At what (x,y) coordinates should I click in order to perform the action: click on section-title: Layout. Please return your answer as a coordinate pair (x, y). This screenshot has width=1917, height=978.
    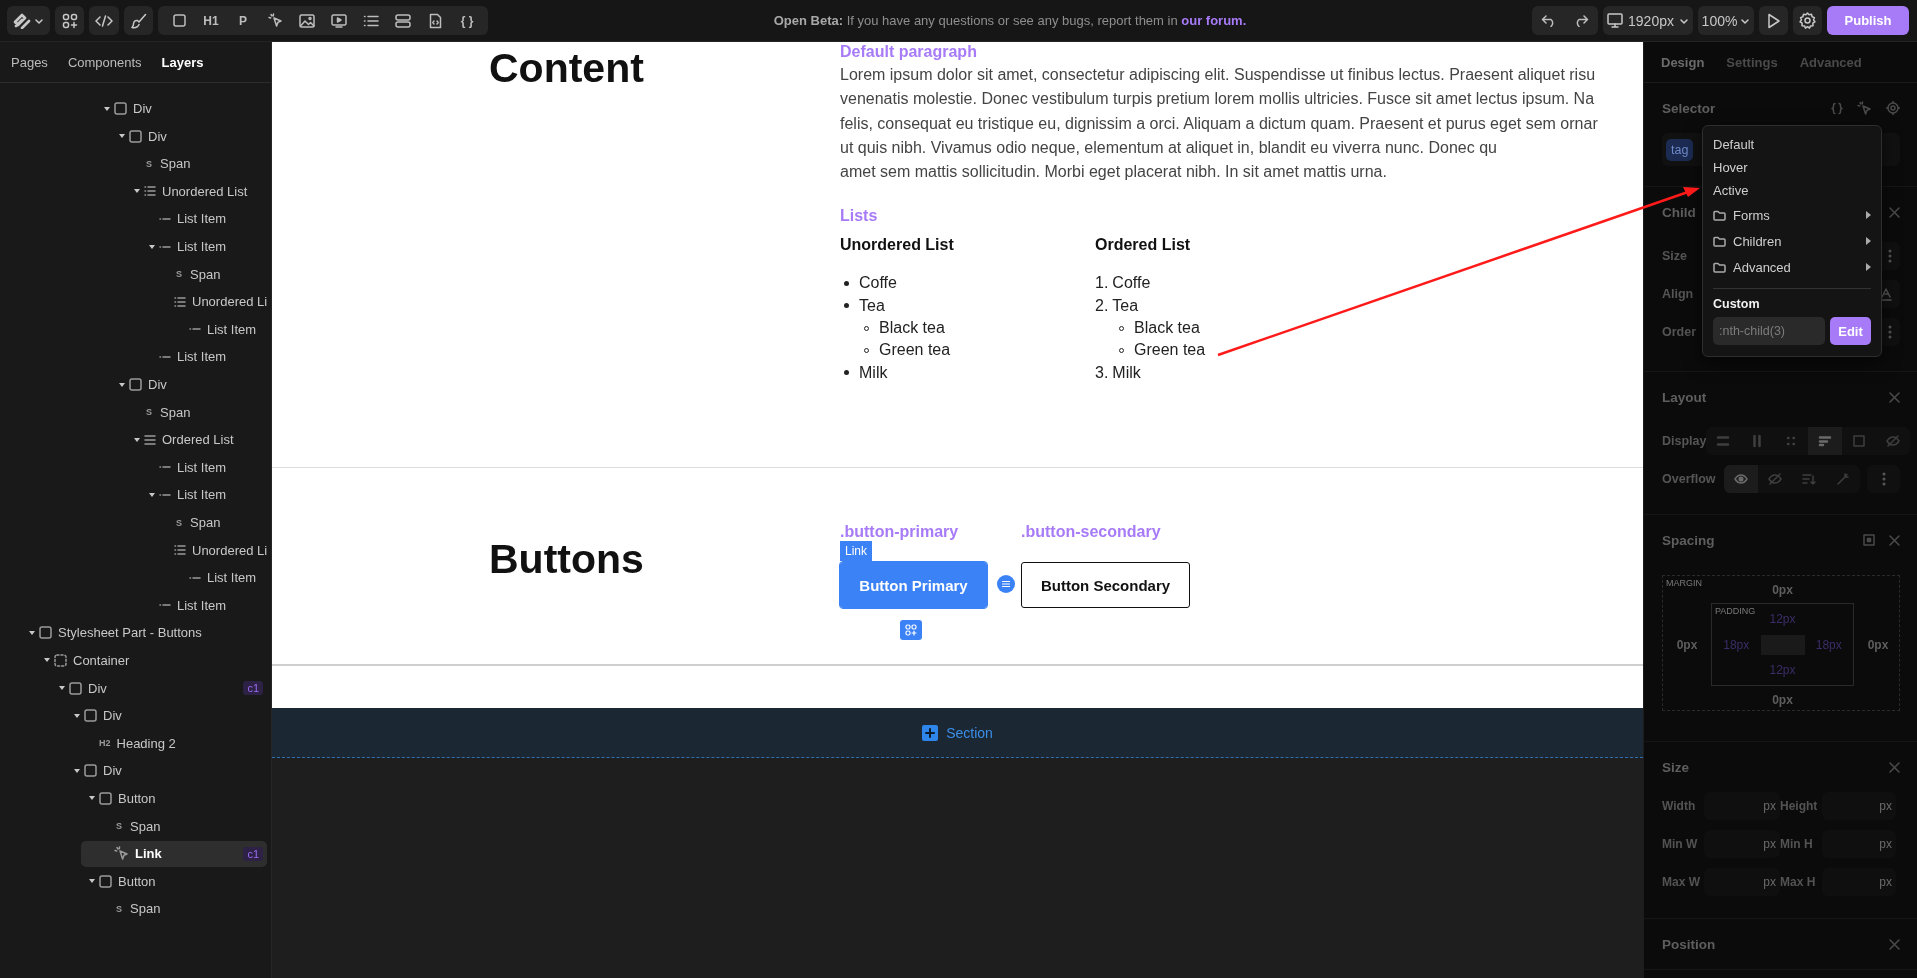
    Looking at the image, I should click on (1684, 397).